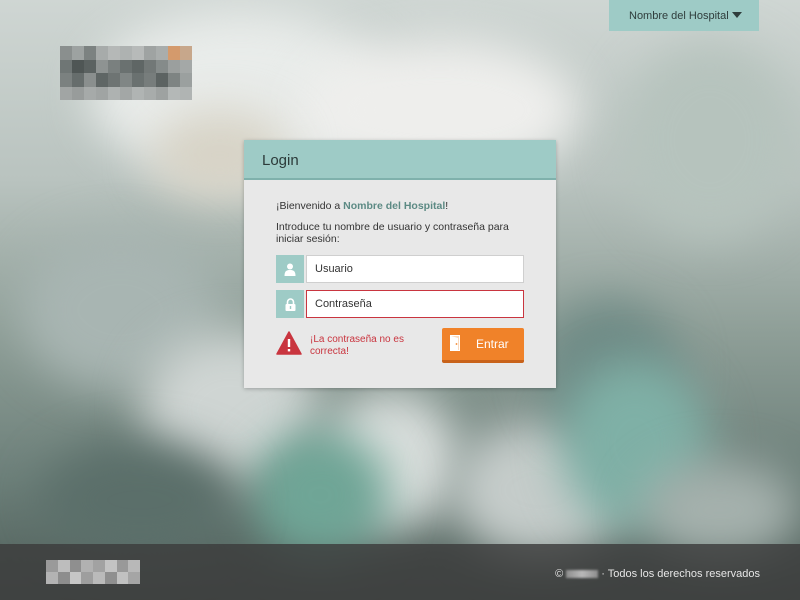 The image size is (800, 600). What do you see at coordinates (289, 345) in the screenshot?
I see `warning-icon` at bounding box center [289, 345].